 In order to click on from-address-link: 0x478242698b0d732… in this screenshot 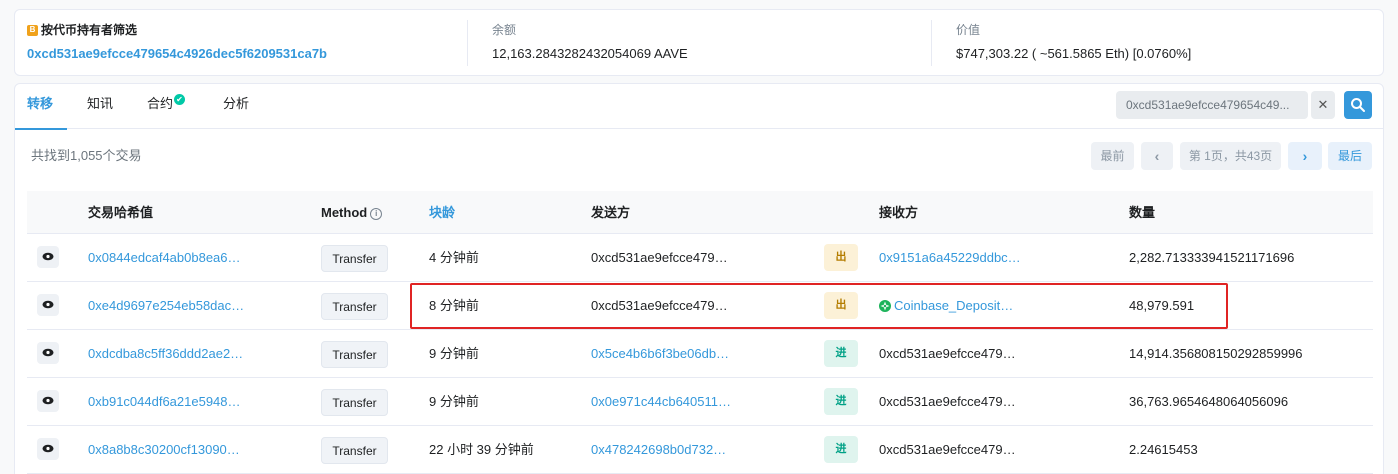, I will do `click(658, 449)`.